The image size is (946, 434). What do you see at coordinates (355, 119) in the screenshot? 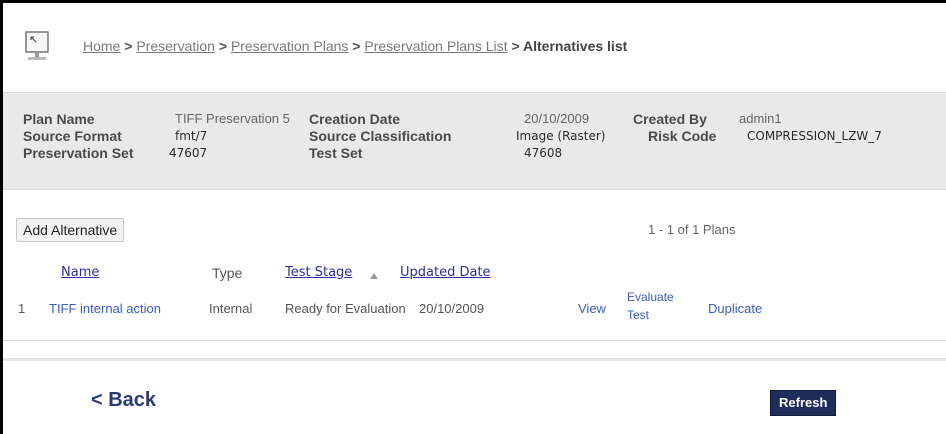
I see `creation-date-label: Creation Date` at bounding box center [355, 119].